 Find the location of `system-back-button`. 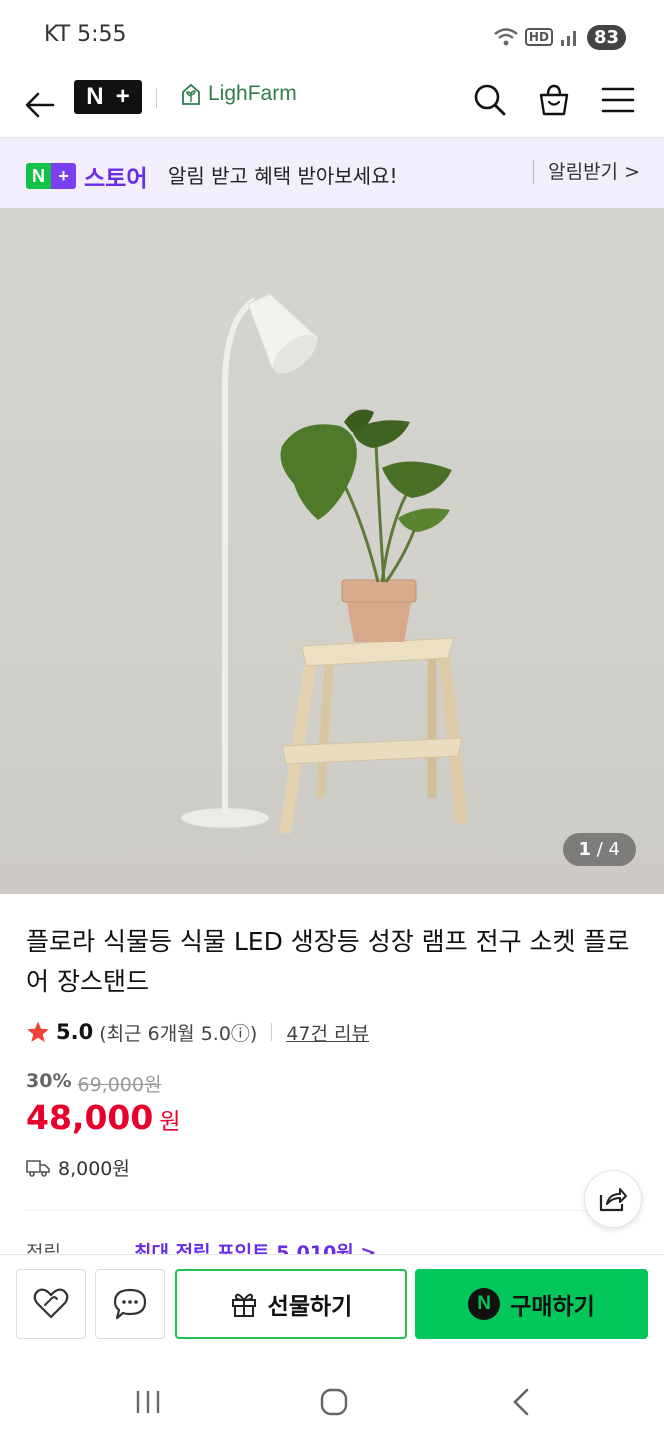

system-back-button is located at coordinates (520, 1402).